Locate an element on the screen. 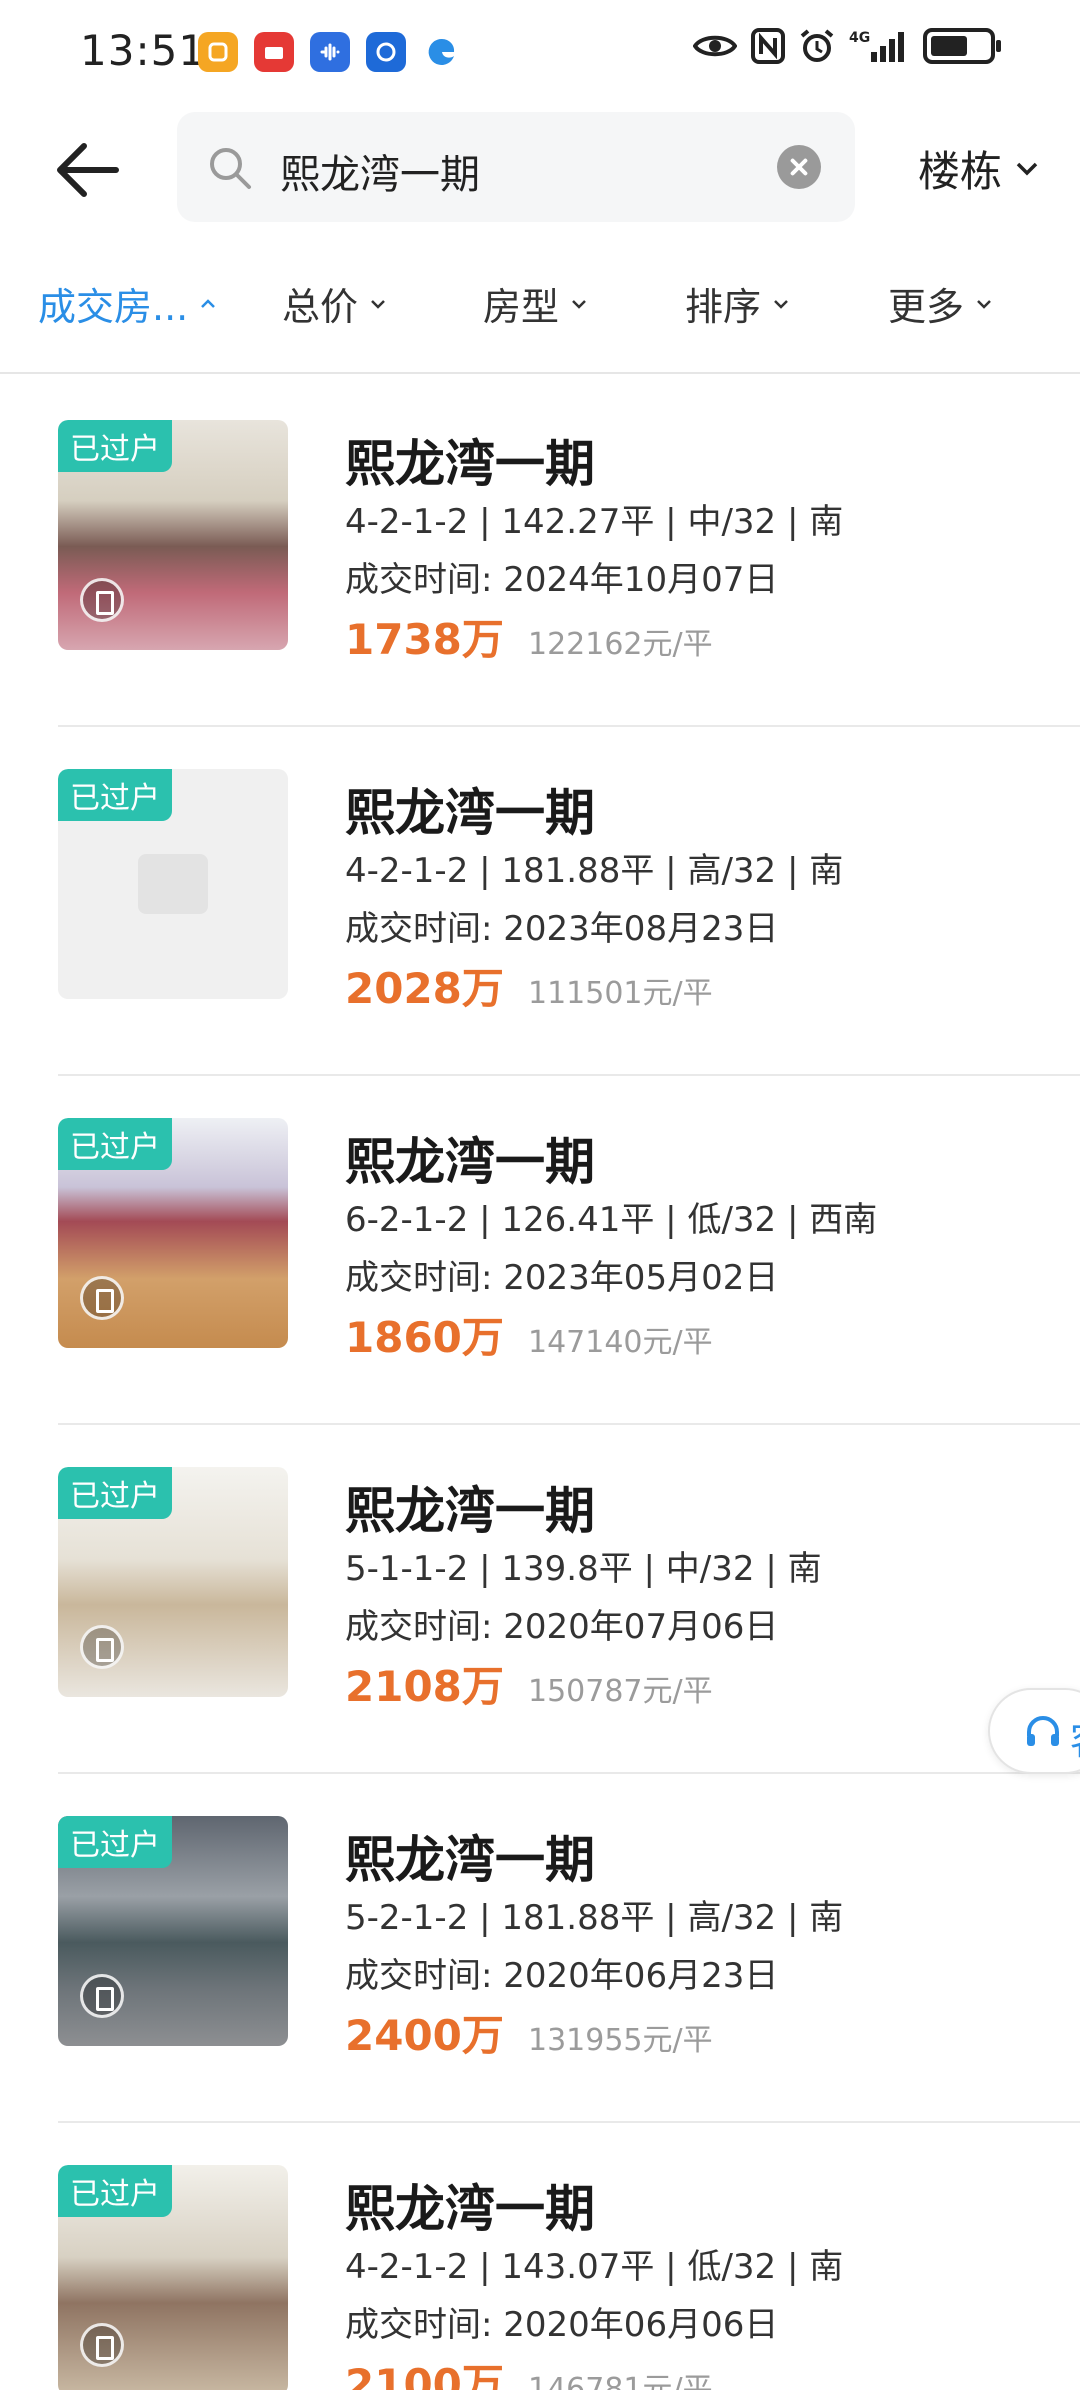  deal-time-value: 2023年08月23日 is located at coordinates (641, 929).